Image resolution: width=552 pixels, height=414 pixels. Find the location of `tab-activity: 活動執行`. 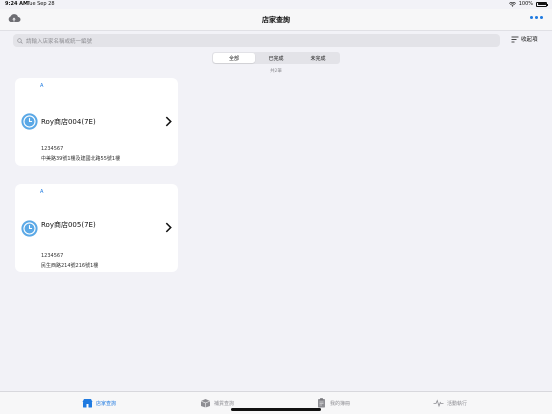

tab-activity: 活動執行 is located at coordinates (450, 403).